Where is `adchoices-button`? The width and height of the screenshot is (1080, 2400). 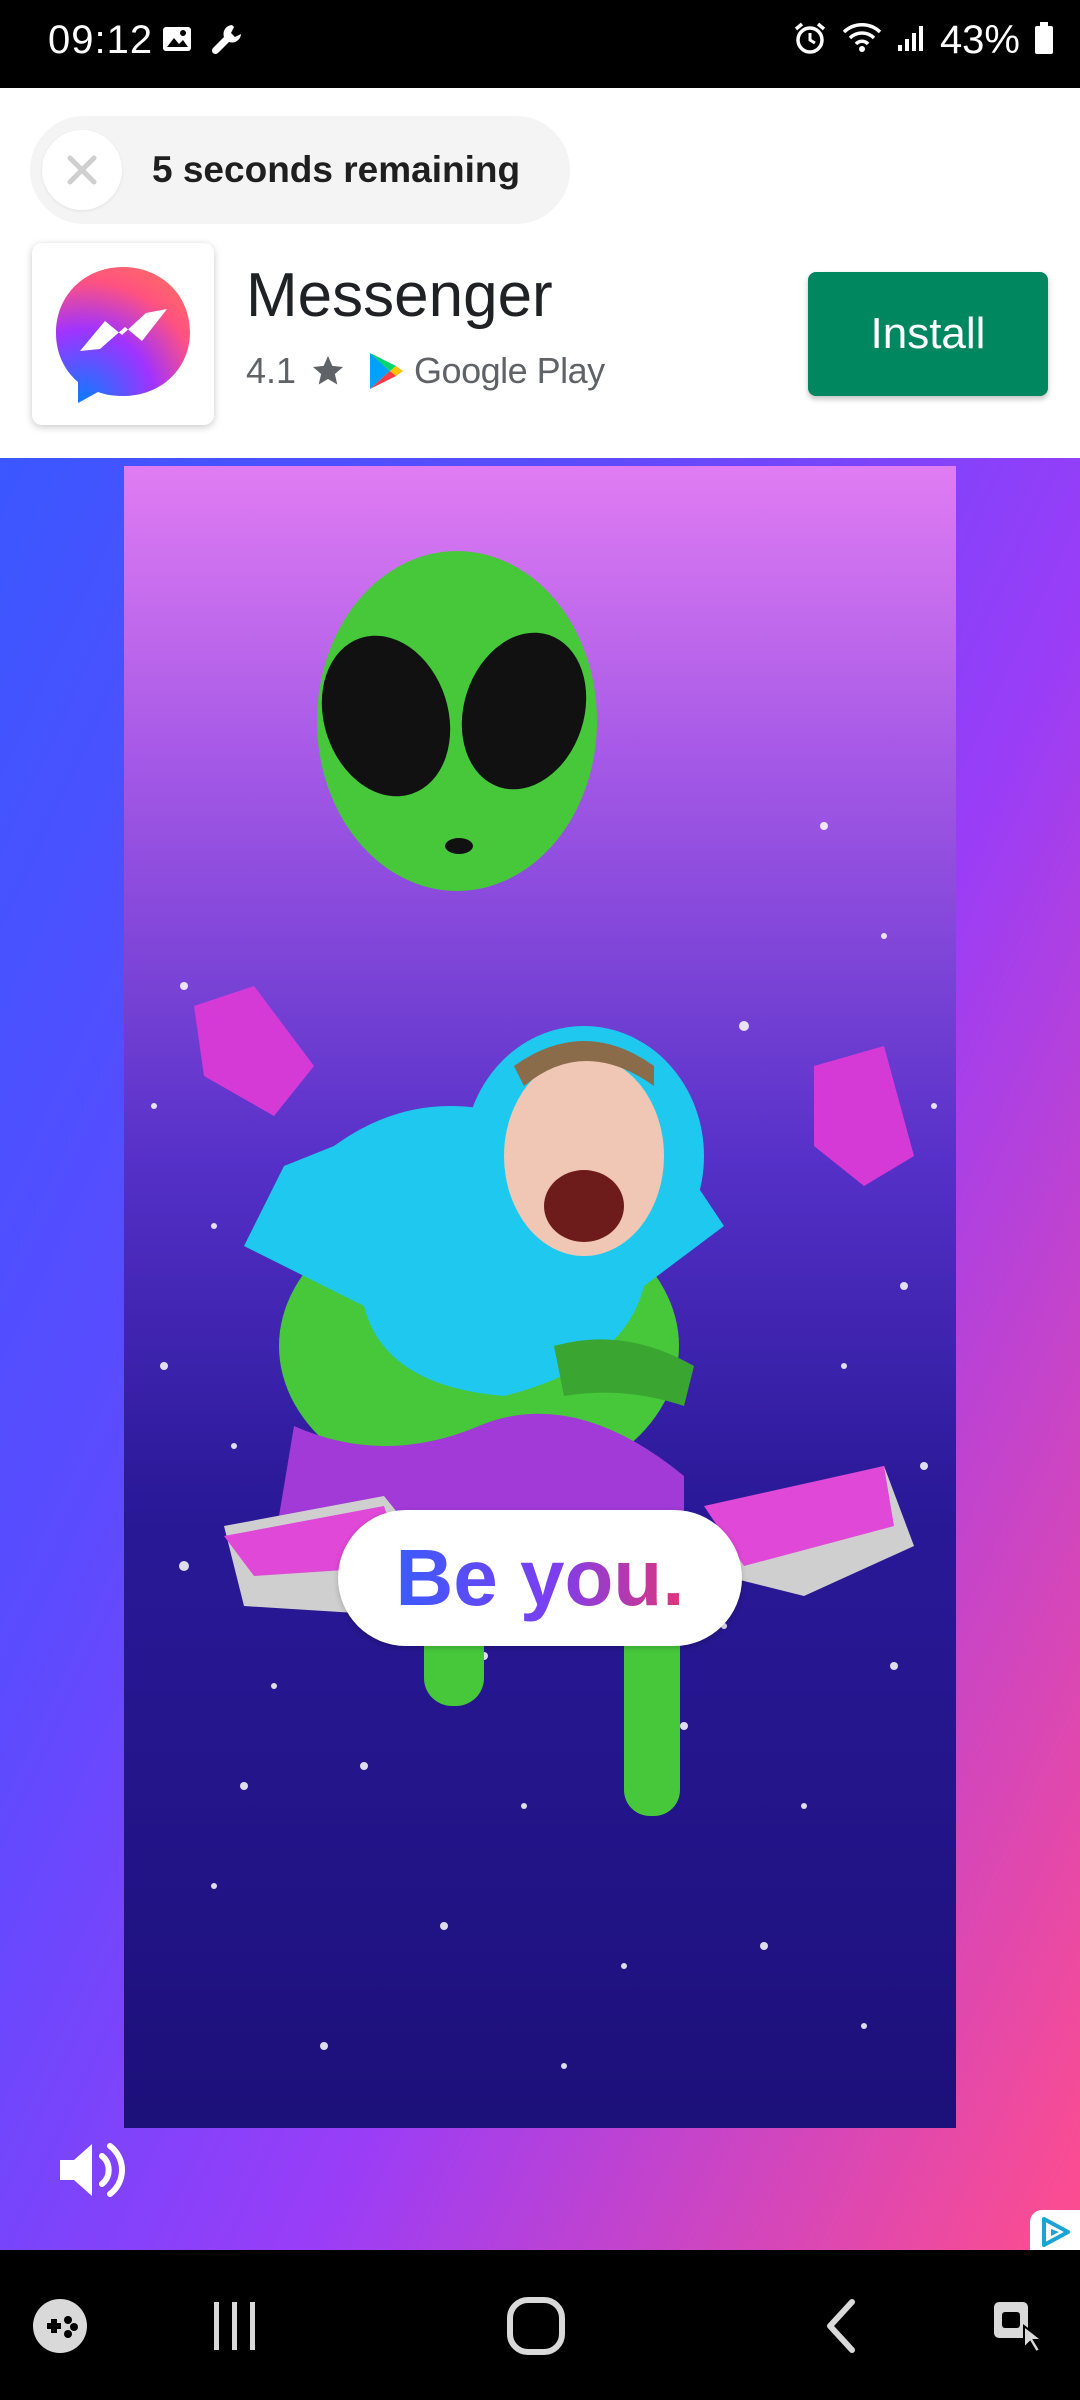 adchoices-button is located at coordinates (1055, 2230).